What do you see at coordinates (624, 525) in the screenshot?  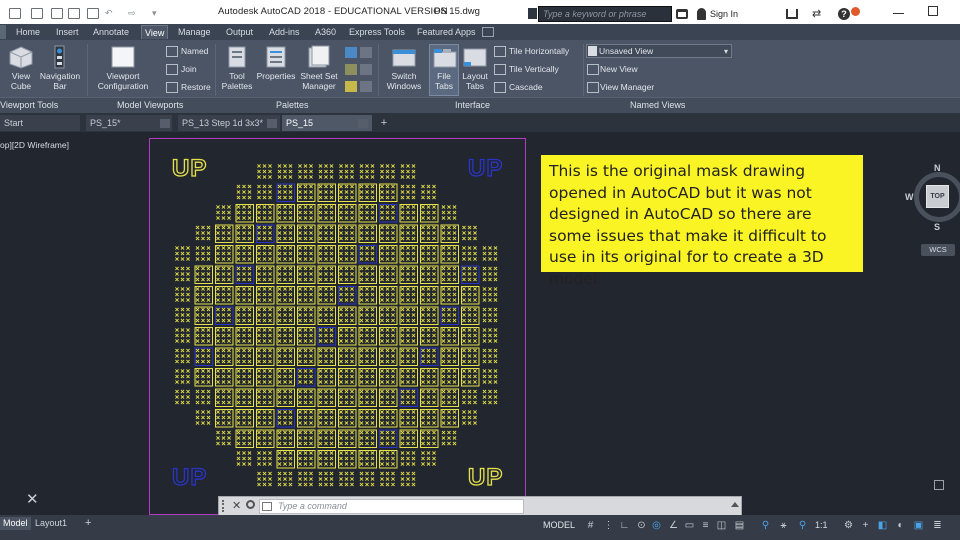 I see `ortho-icon: ∟` at bounding box center [624, 525].